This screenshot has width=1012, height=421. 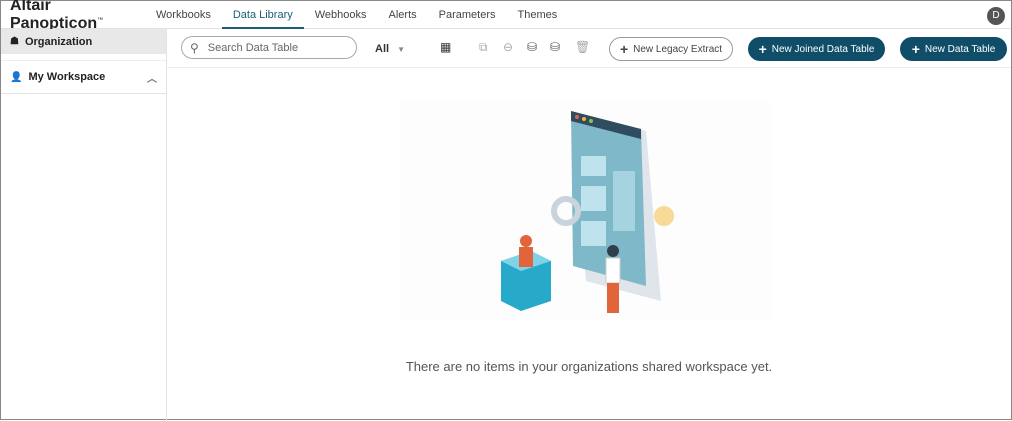 What do you see at coordinates (262, 15) in the screenshot?
I see `tab-data-library: Data Library` at bounding box center [262, 15].